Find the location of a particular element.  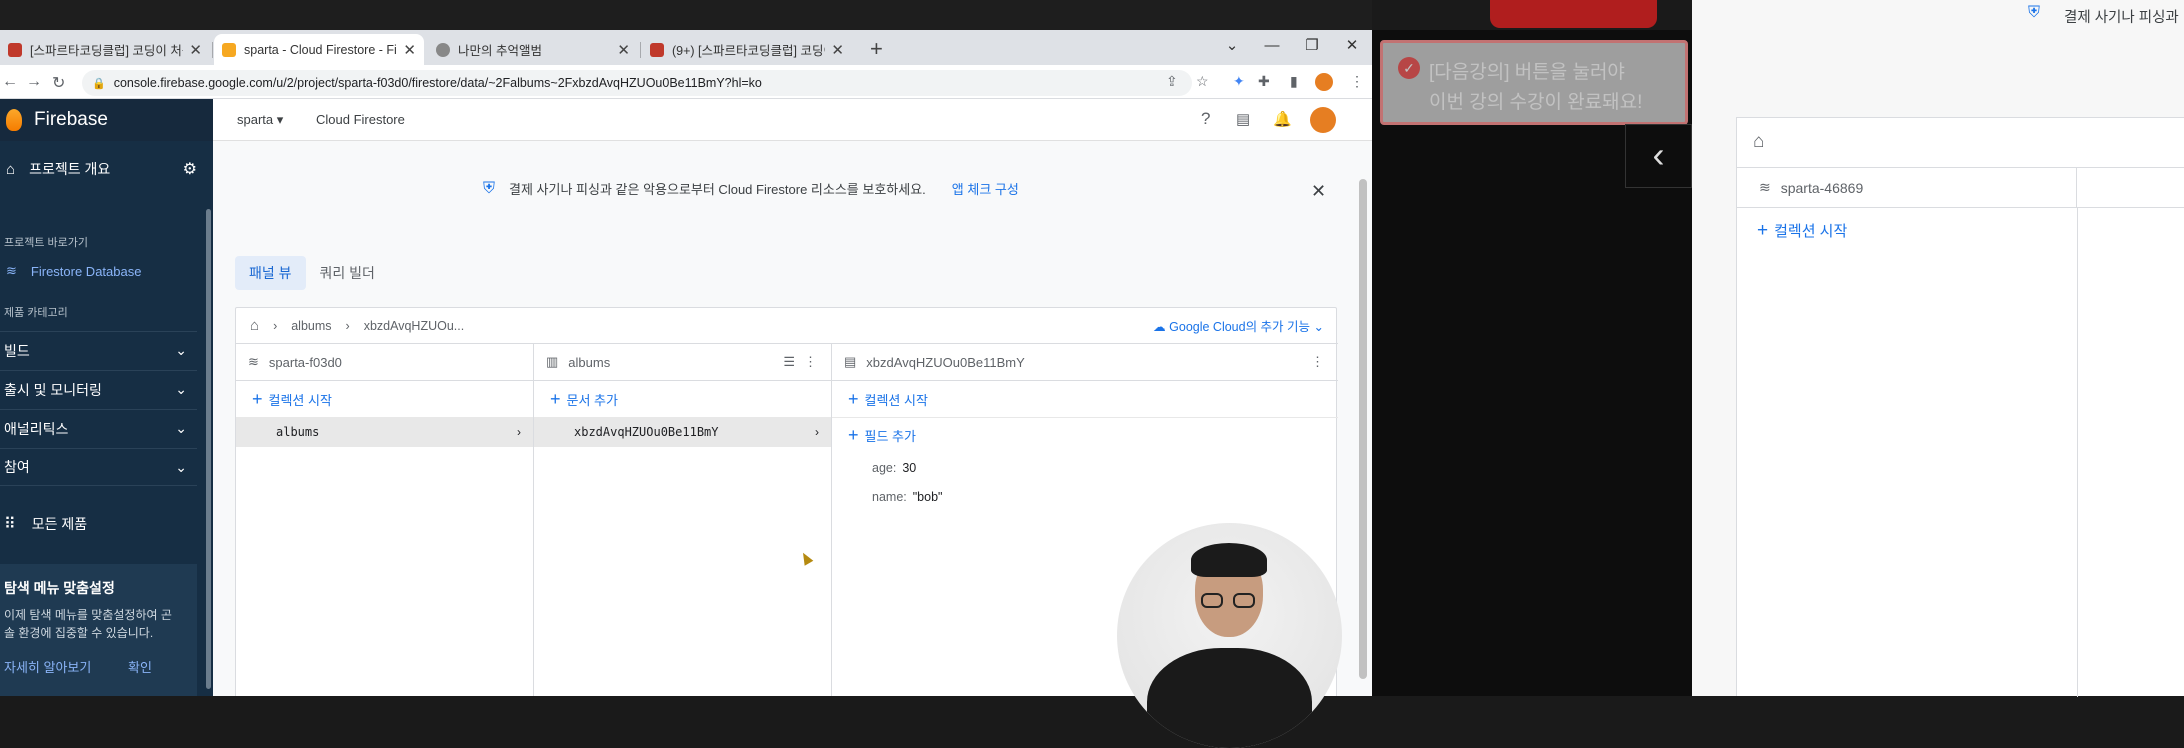

document-field: age: 30 is located at coordinates (1085, 467).